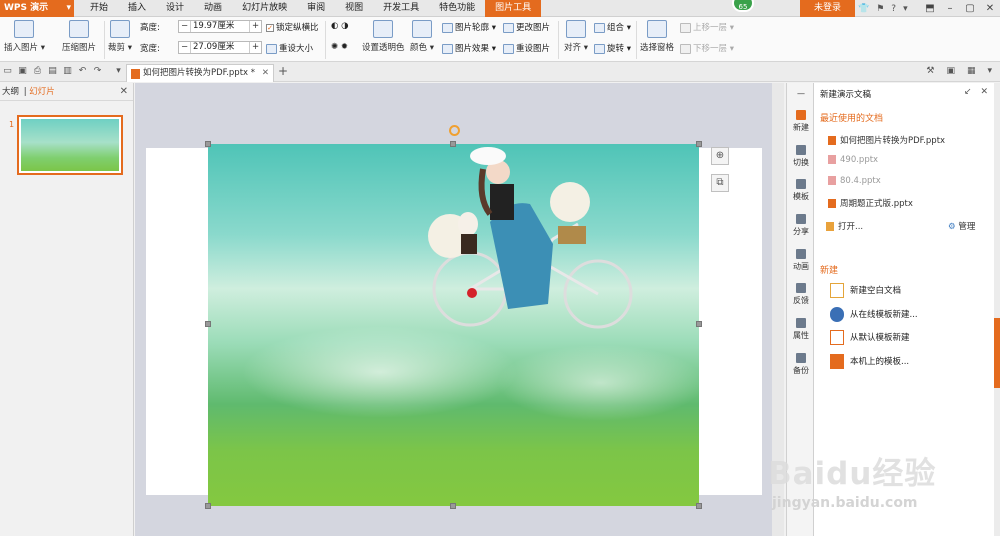  I want to click on sidebar-item-backup: 备份, so click(801, 364).